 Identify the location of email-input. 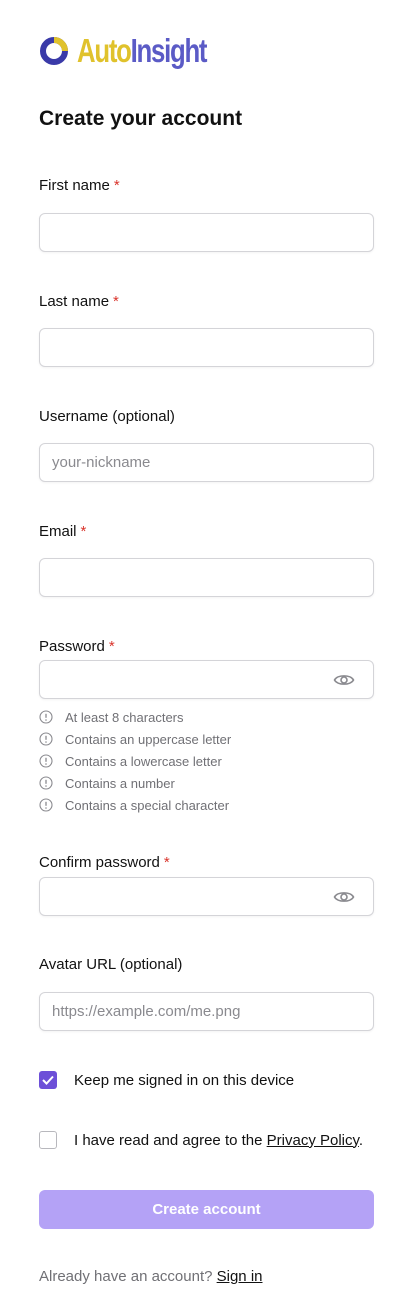
(206, 577).